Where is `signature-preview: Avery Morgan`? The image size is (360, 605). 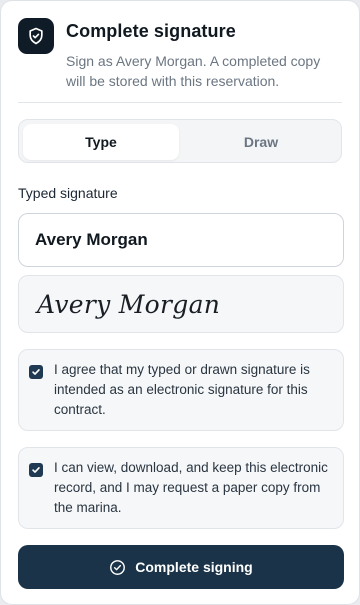
signature-preview: Avery Morgan is located at coordinates (181, 304).